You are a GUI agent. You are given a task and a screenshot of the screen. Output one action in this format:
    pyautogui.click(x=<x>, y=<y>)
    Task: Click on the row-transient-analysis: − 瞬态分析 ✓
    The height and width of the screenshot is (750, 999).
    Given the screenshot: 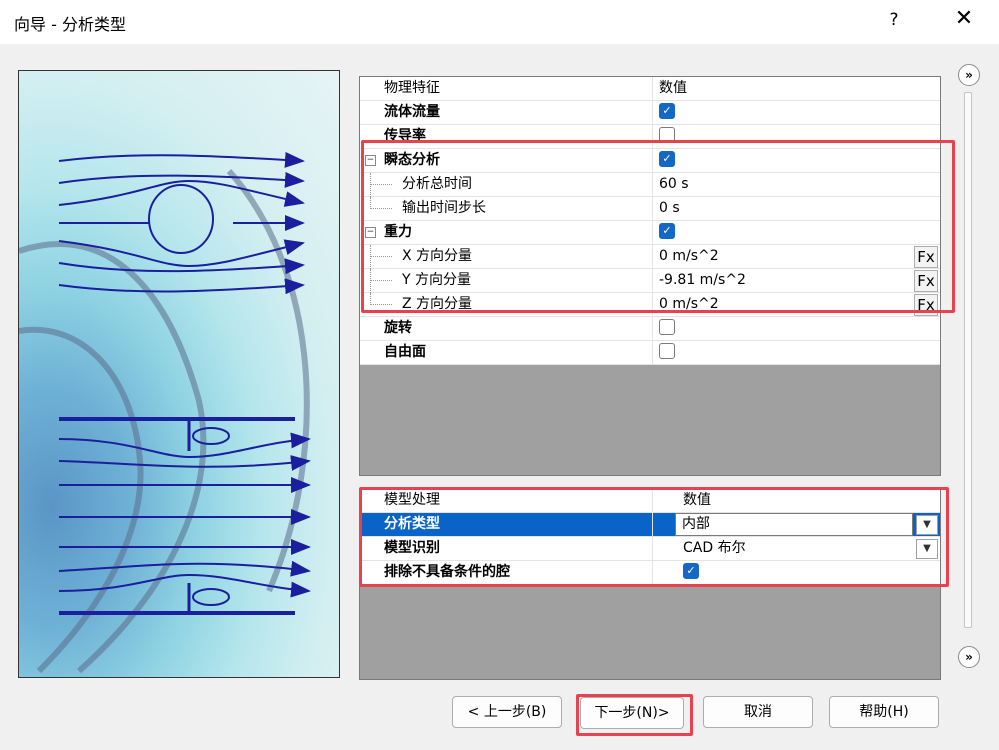 What is the action you would take?
    pyautogui.click(x=650, y=161)
    